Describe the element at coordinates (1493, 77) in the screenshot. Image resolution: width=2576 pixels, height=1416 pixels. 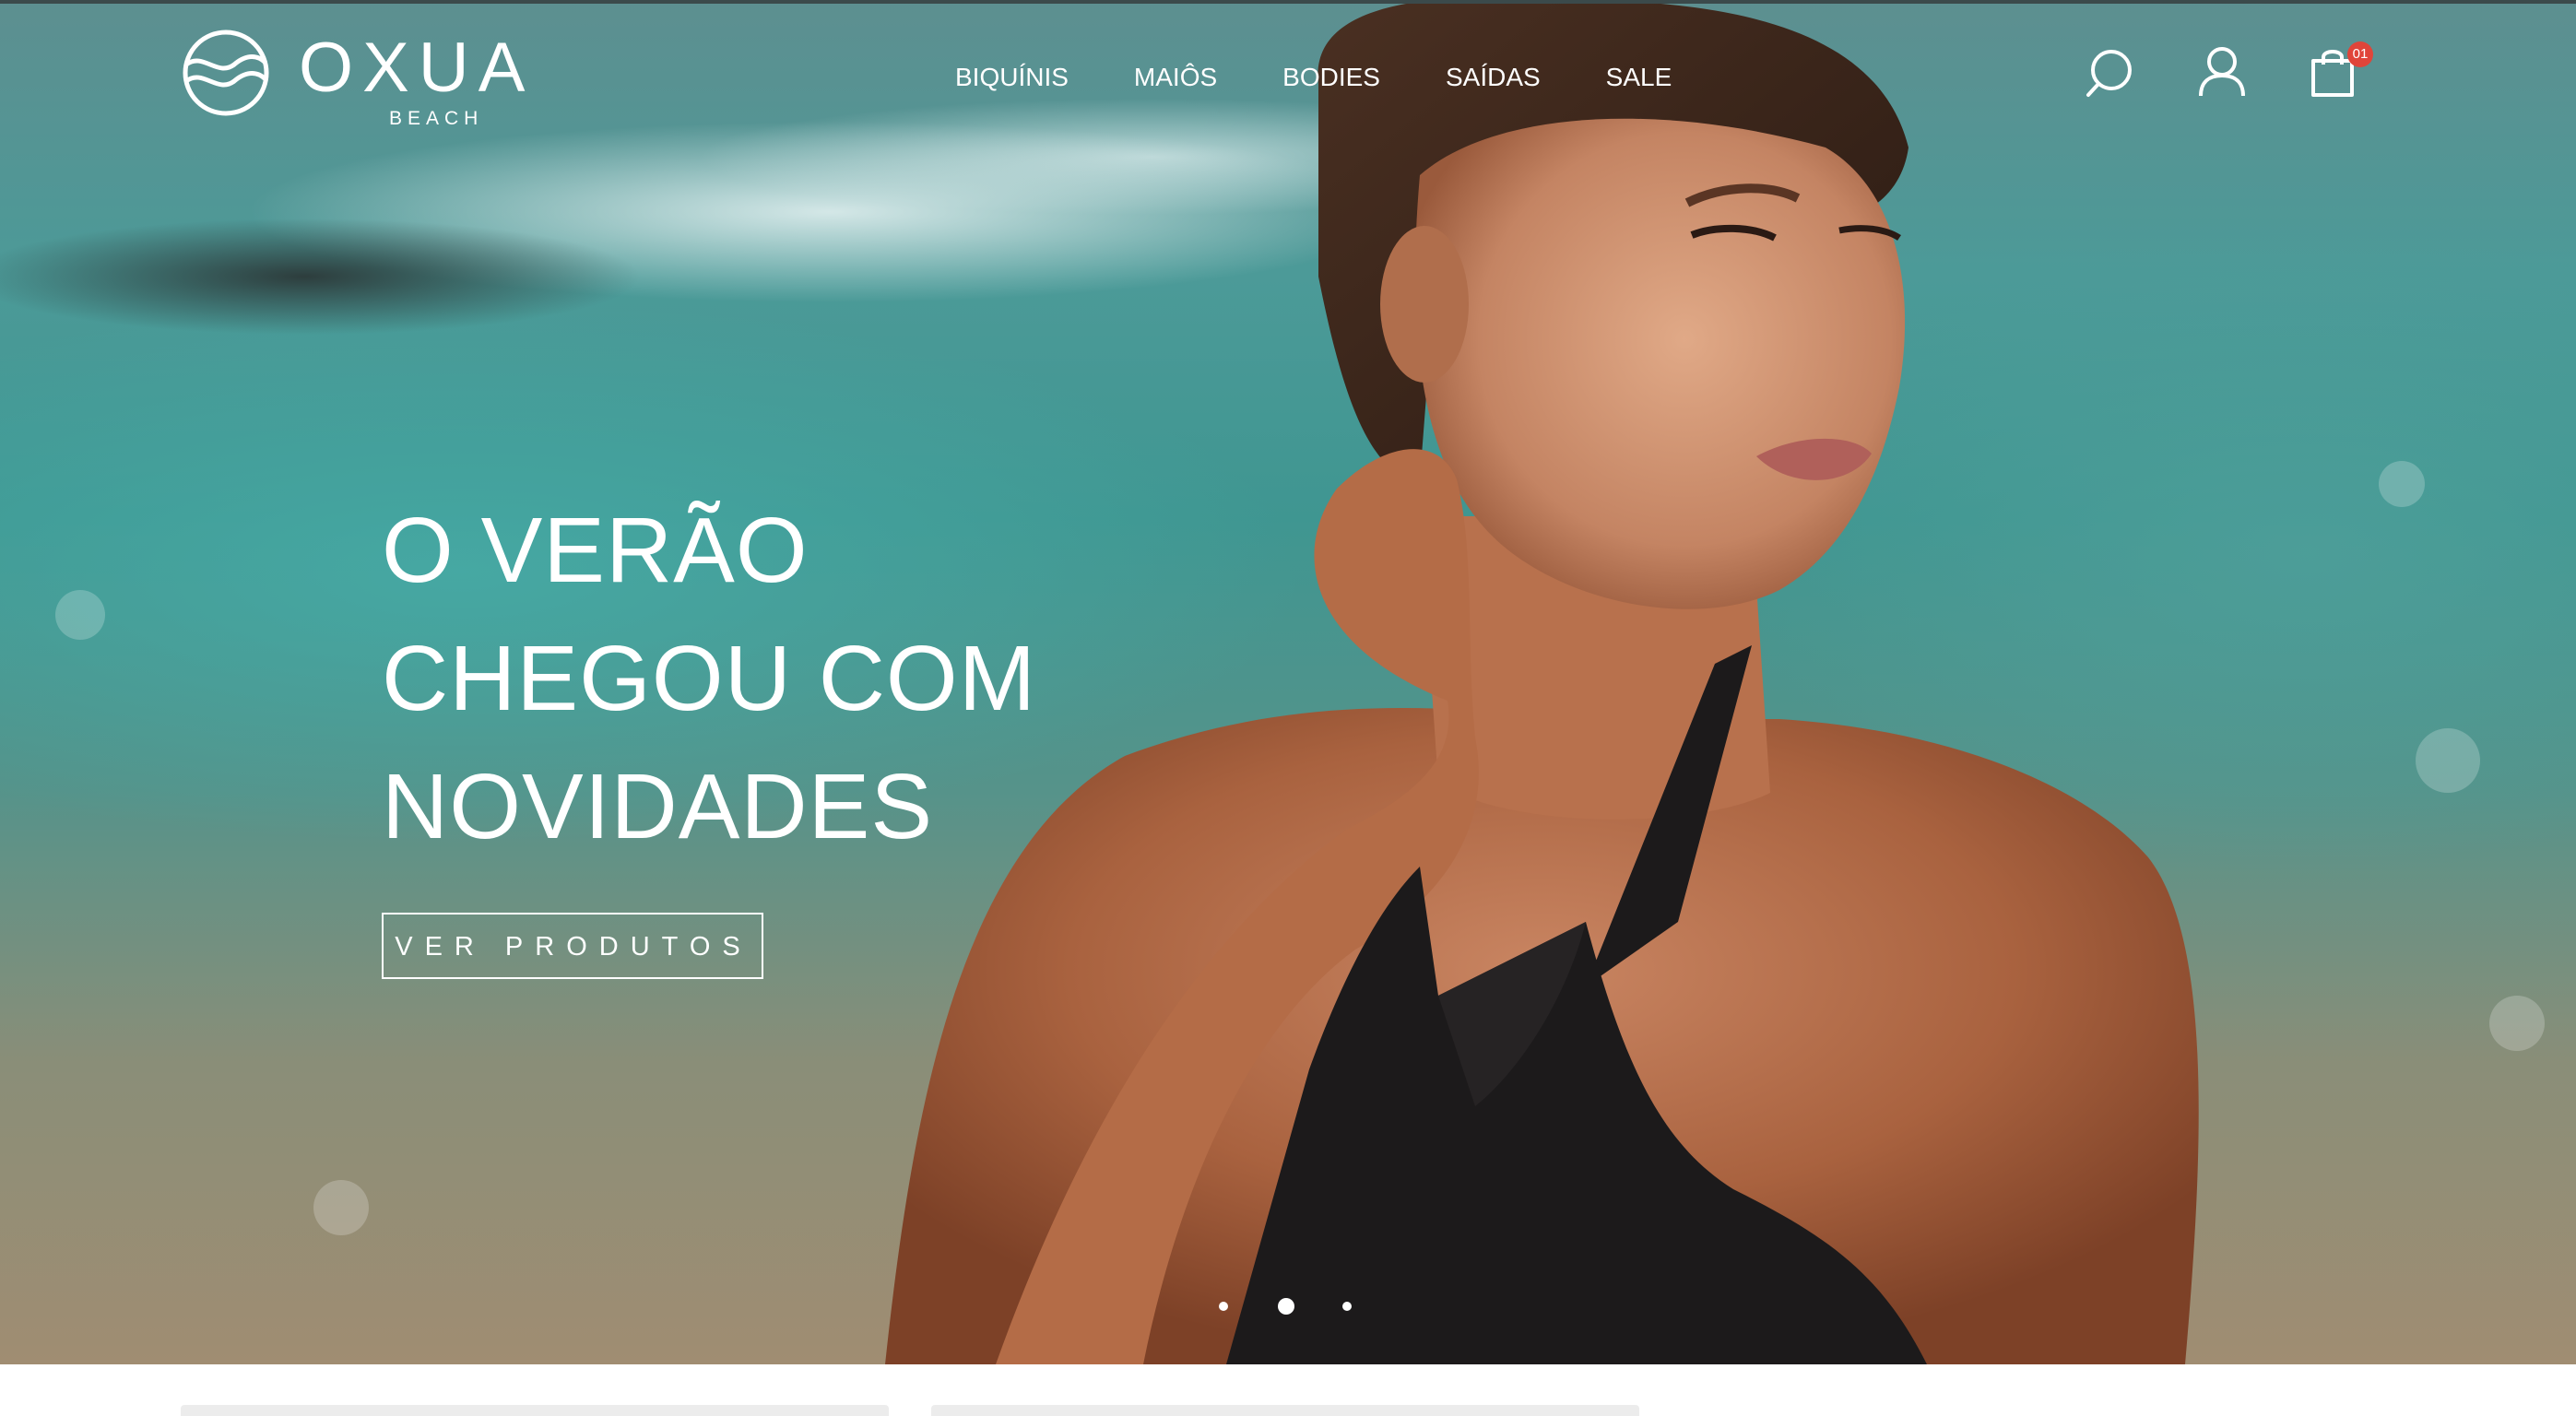
I see `nav-item-saidas: SAÍDAS` at that location.